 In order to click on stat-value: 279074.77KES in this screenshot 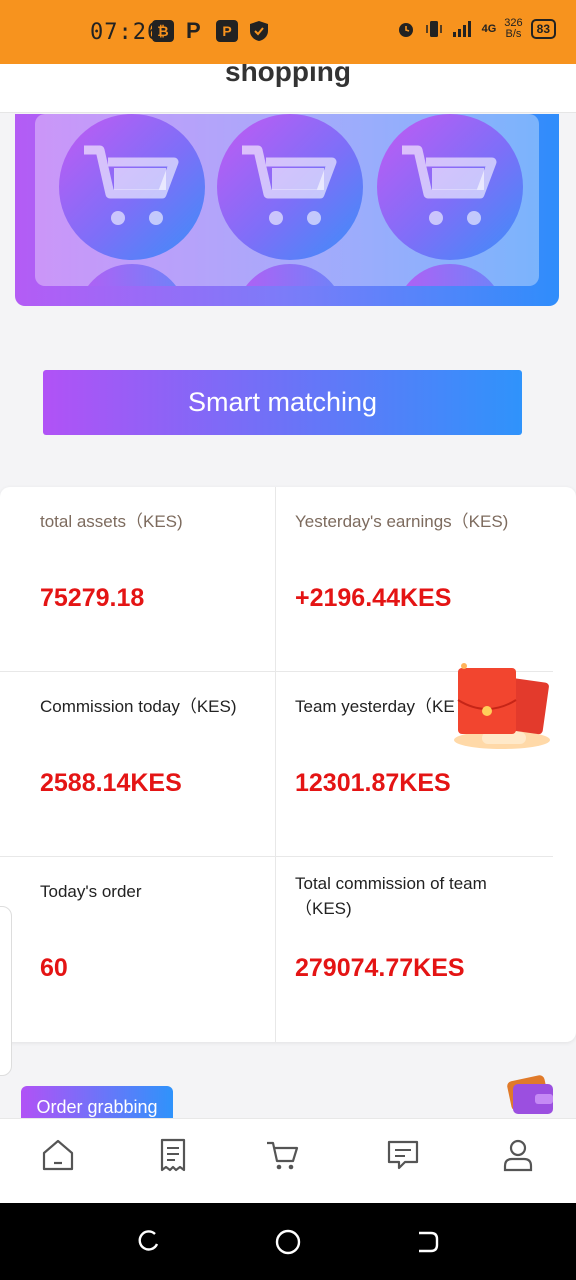, I will do `click(380, 968)`.